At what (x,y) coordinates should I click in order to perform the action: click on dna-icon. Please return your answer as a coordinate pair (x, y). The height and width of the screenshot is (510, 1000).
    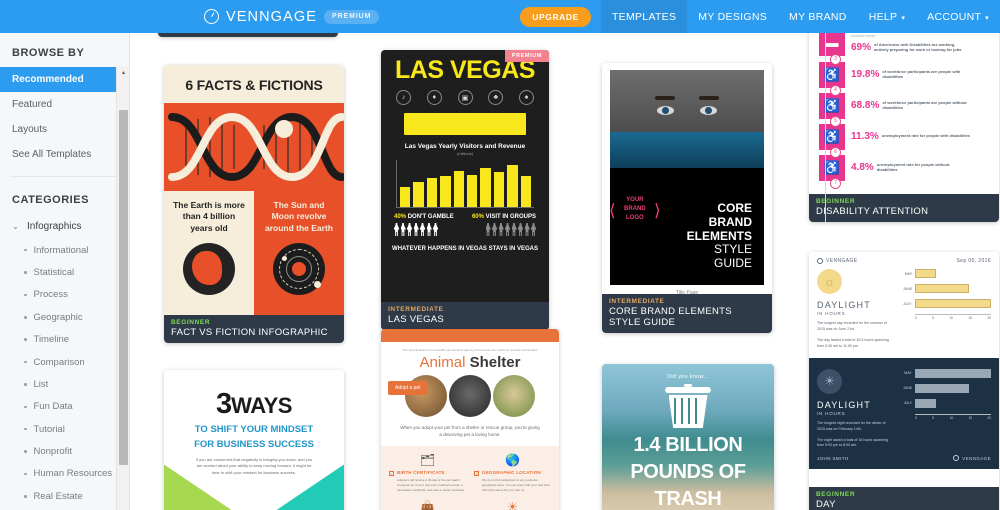
    Looking at the image, I should click on (256, 147).